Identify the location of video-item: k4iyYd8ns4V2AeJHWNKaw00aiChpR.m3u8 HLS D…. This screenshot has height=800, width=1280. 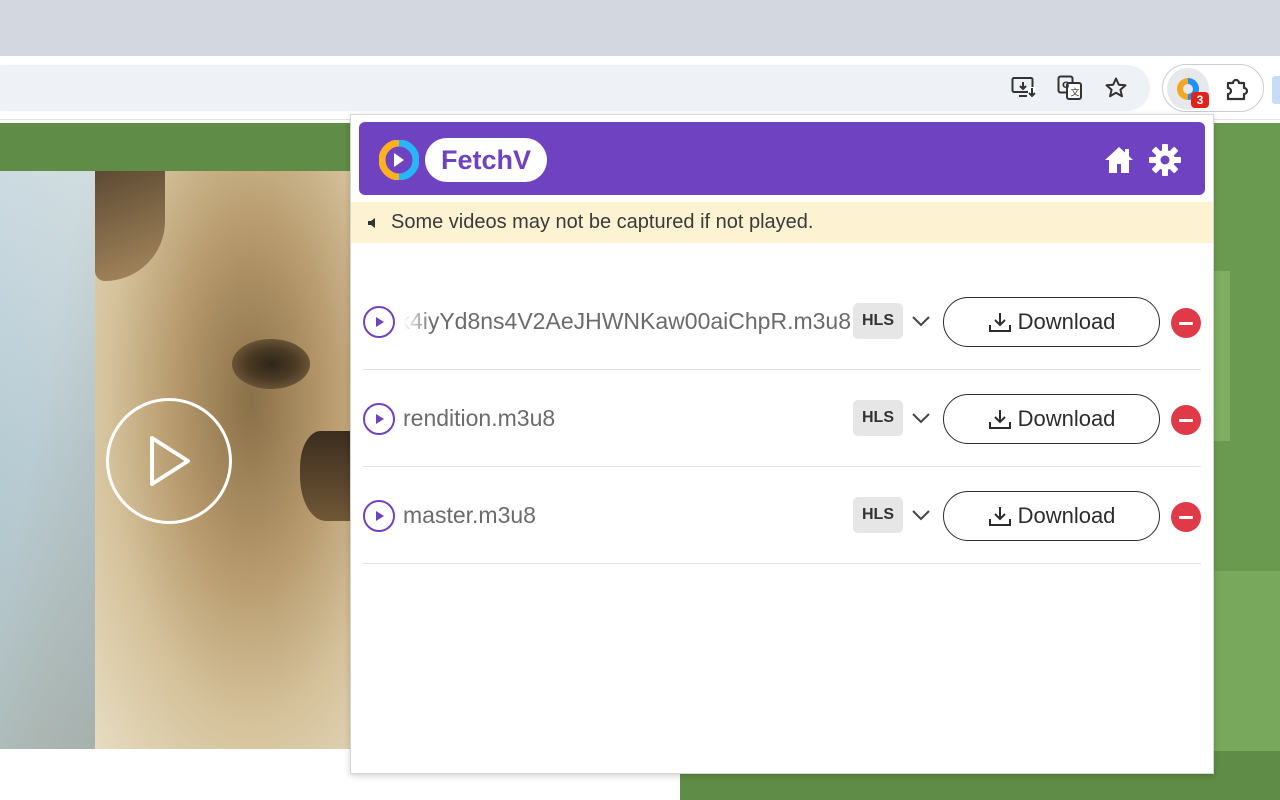
(782, 321).